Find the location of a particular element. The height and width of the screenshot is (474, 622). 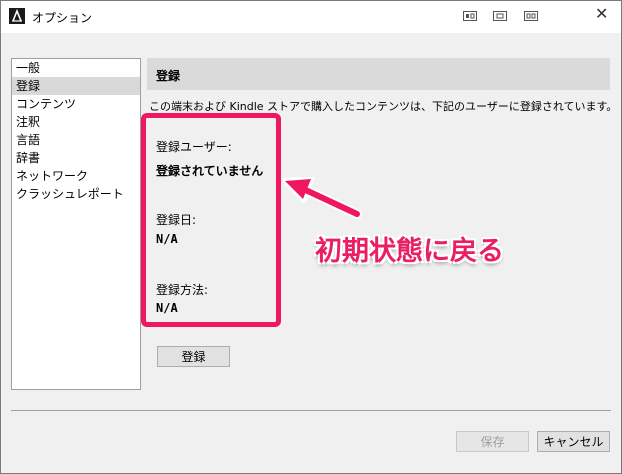

cancel-button: キャンセル is located at coordinates (573, 441).